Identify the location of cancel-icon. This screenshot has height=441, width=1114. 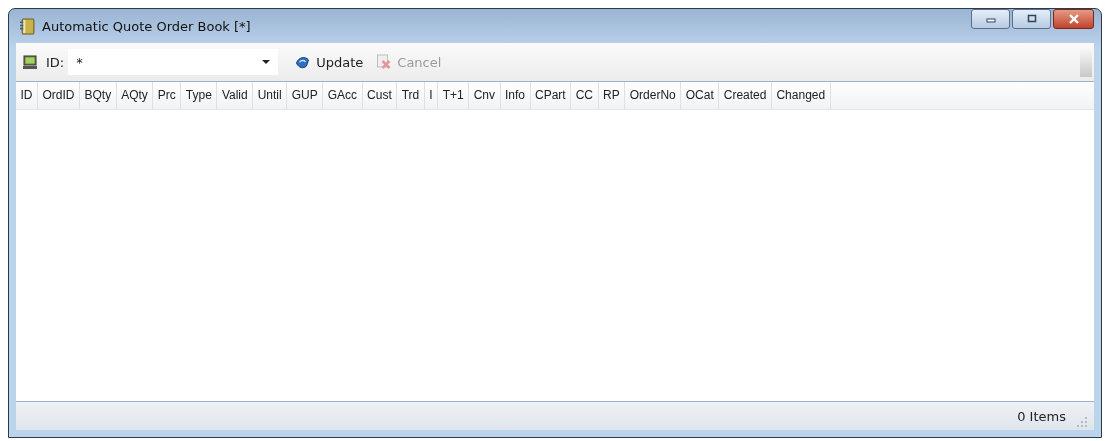
(384, 62).